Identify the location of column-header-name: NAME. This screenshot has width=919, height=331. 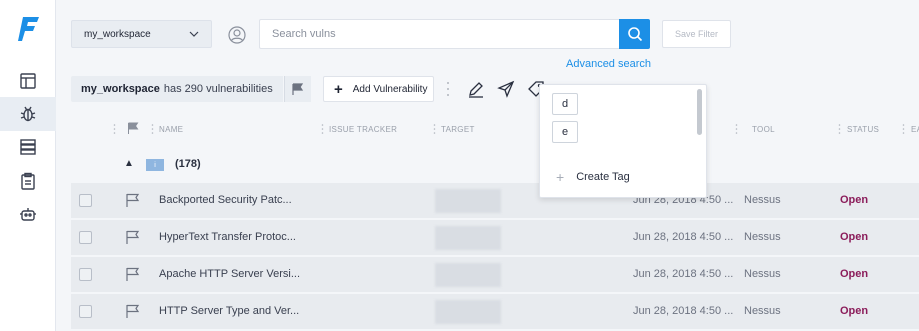
(171, 129).